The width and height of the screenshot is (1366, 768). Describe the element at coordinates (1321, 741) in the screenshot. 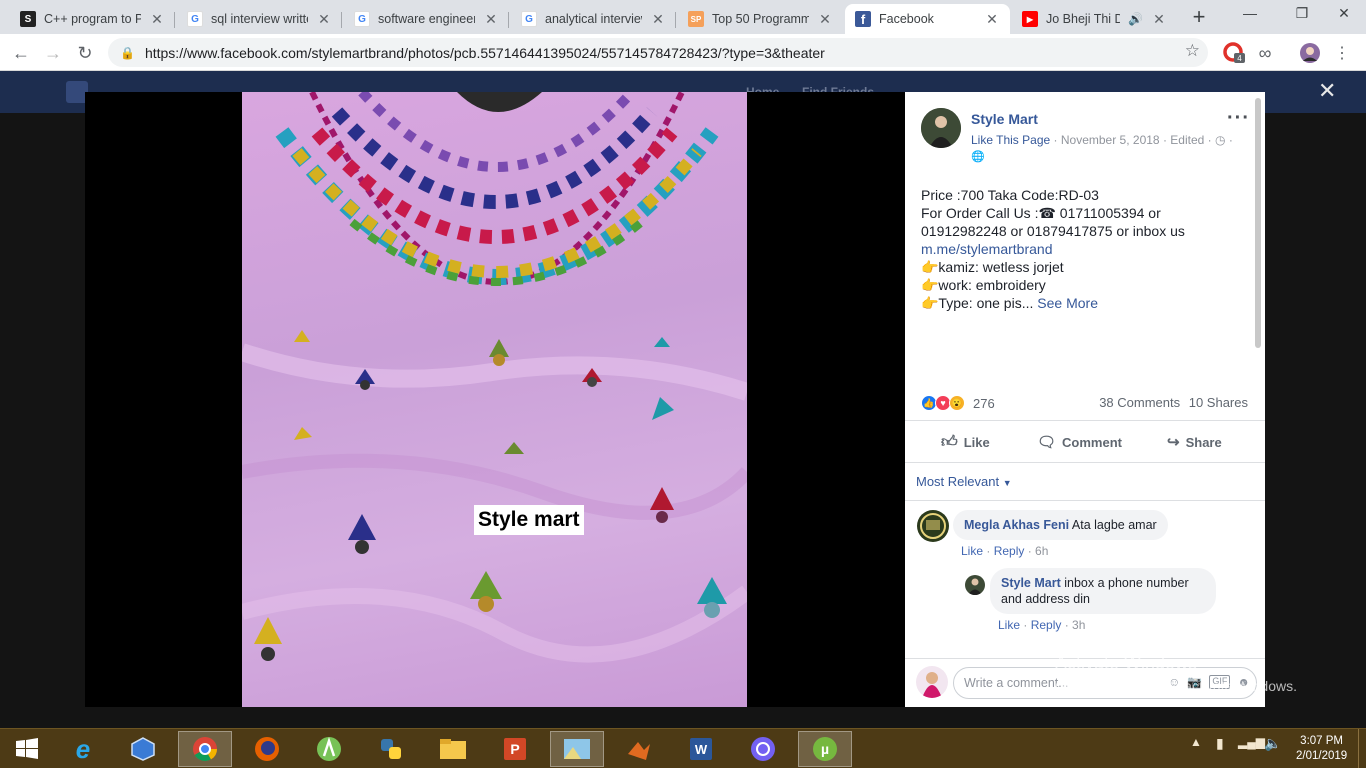

I see `clock-time: 3:07 PM` at that location.